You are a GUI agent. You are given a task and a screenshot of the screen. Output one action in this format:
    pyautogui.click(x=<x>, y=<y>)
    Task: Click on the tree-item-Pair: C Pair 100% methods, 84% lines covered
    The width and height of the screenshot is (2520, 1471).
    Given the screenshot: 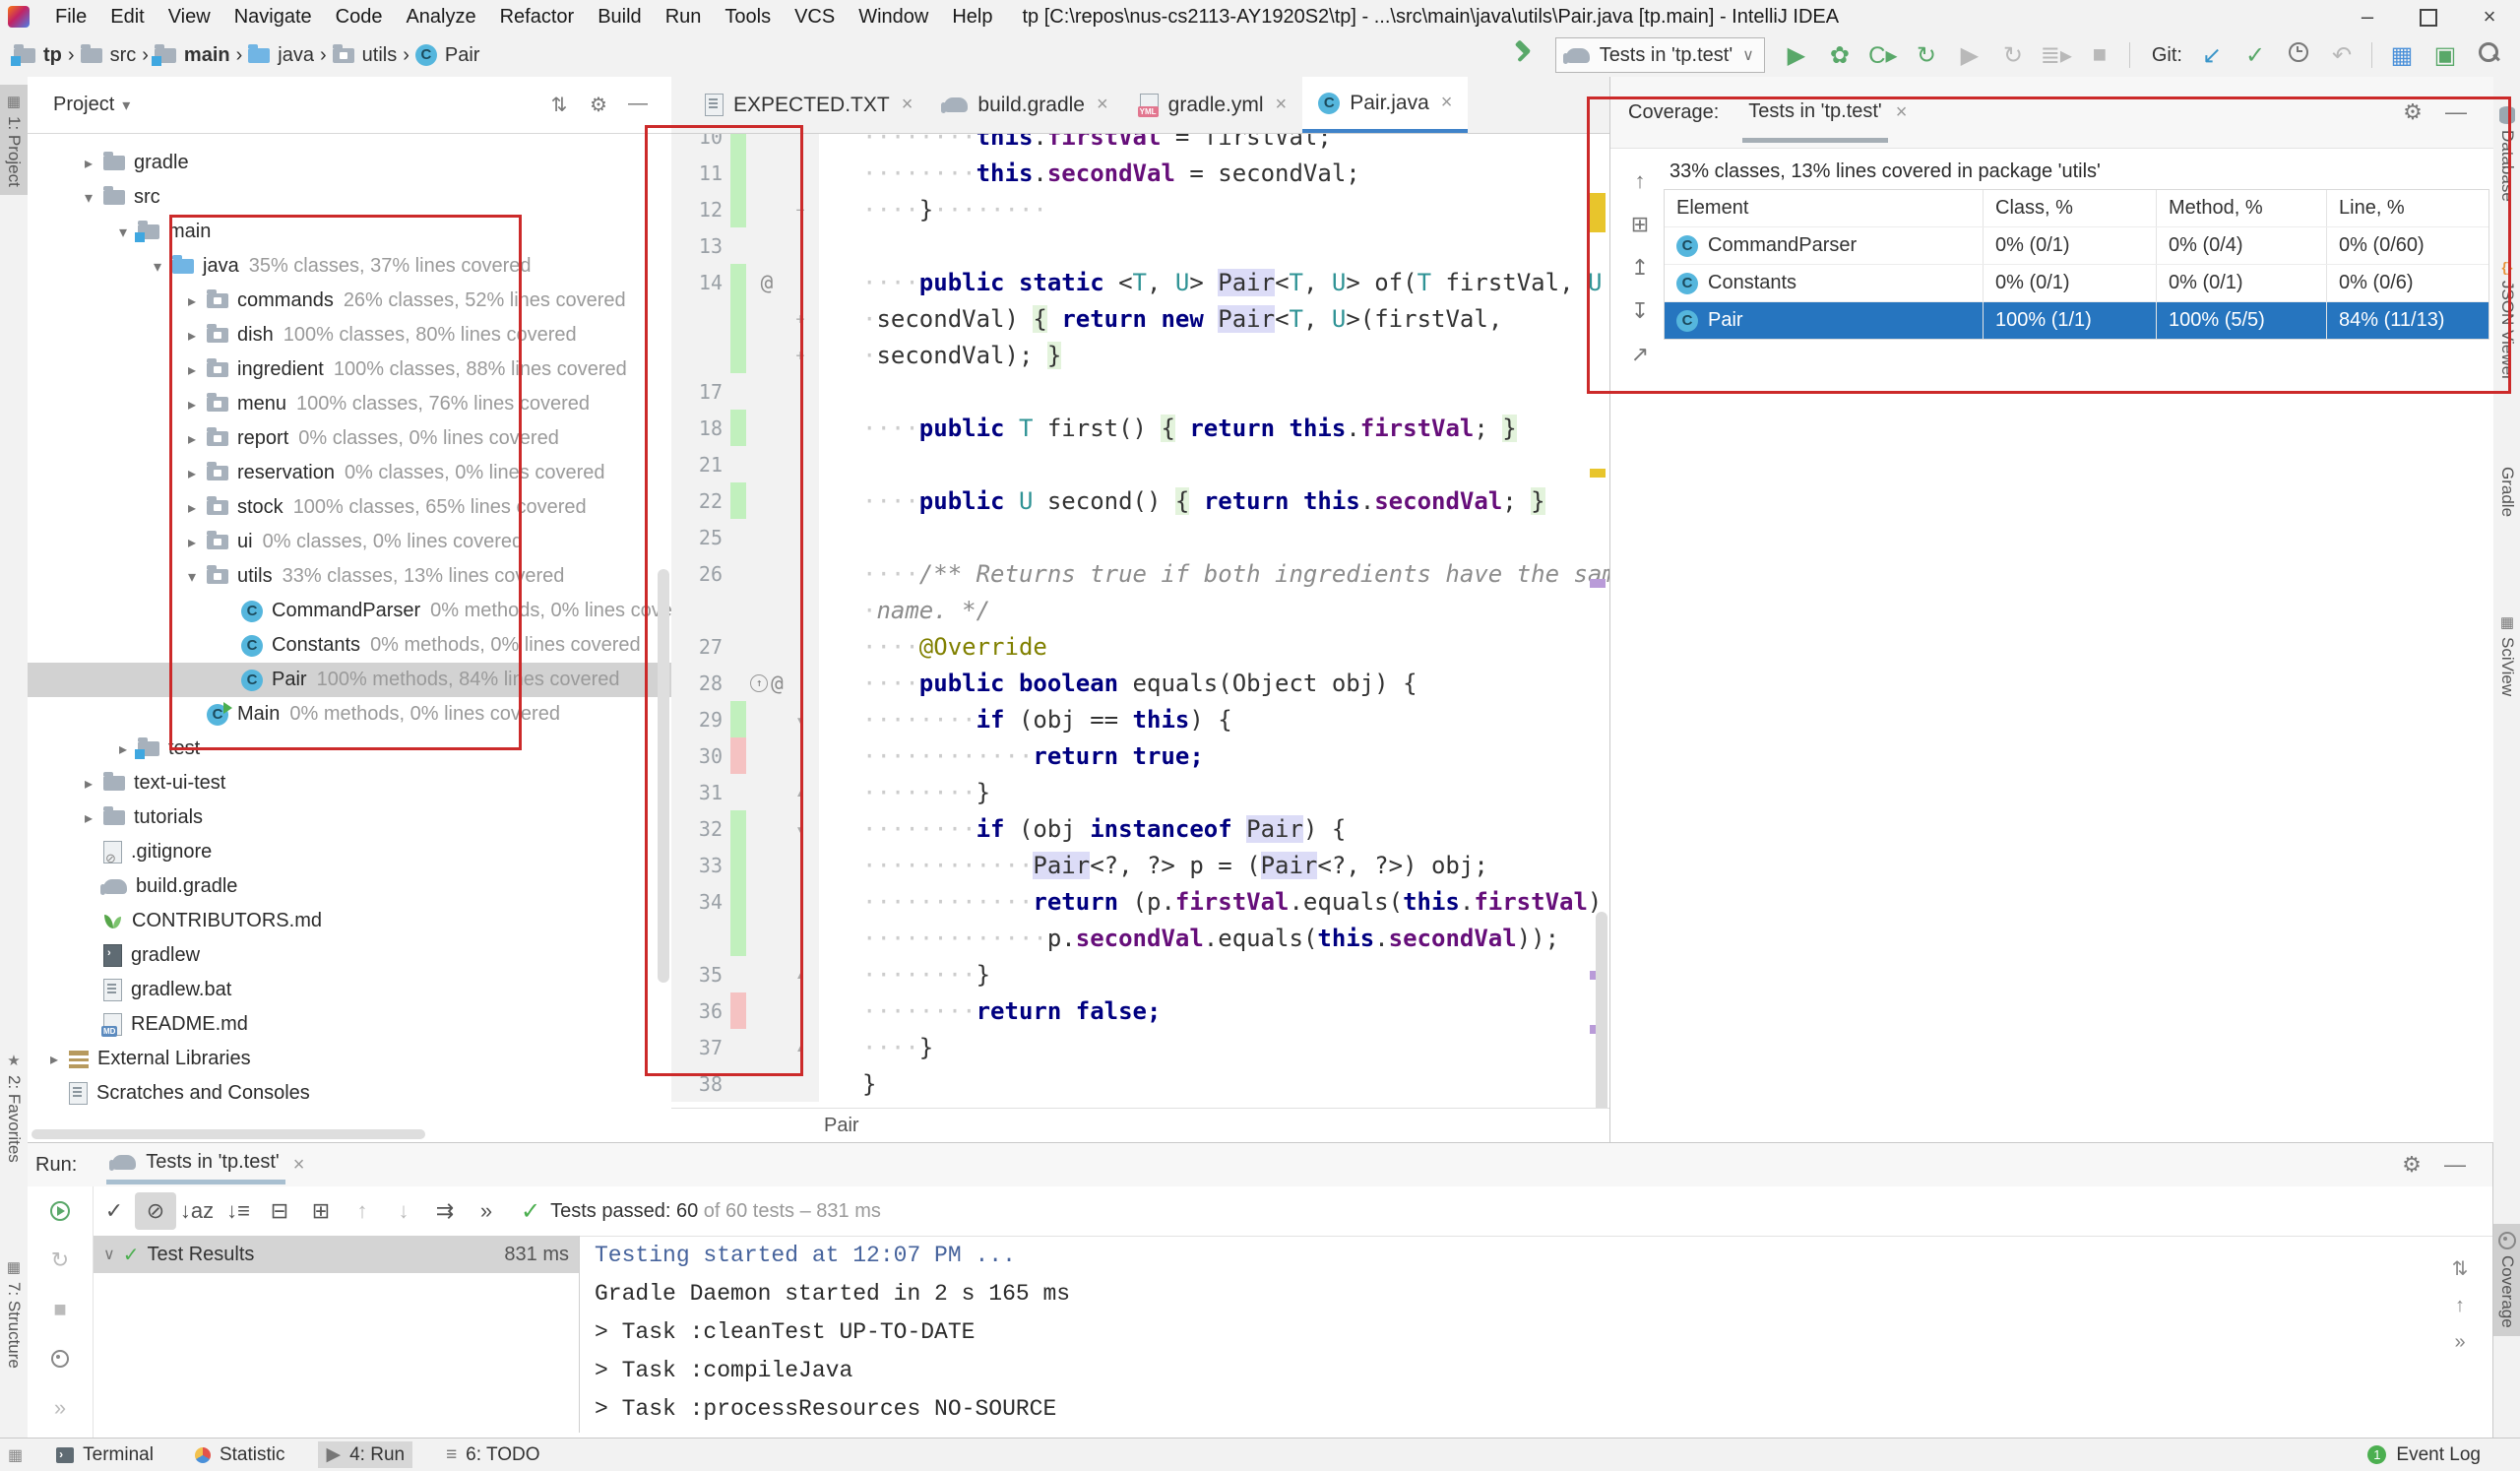 What is the action you would take?
    pyautogui.click(x=349, y=680)
    